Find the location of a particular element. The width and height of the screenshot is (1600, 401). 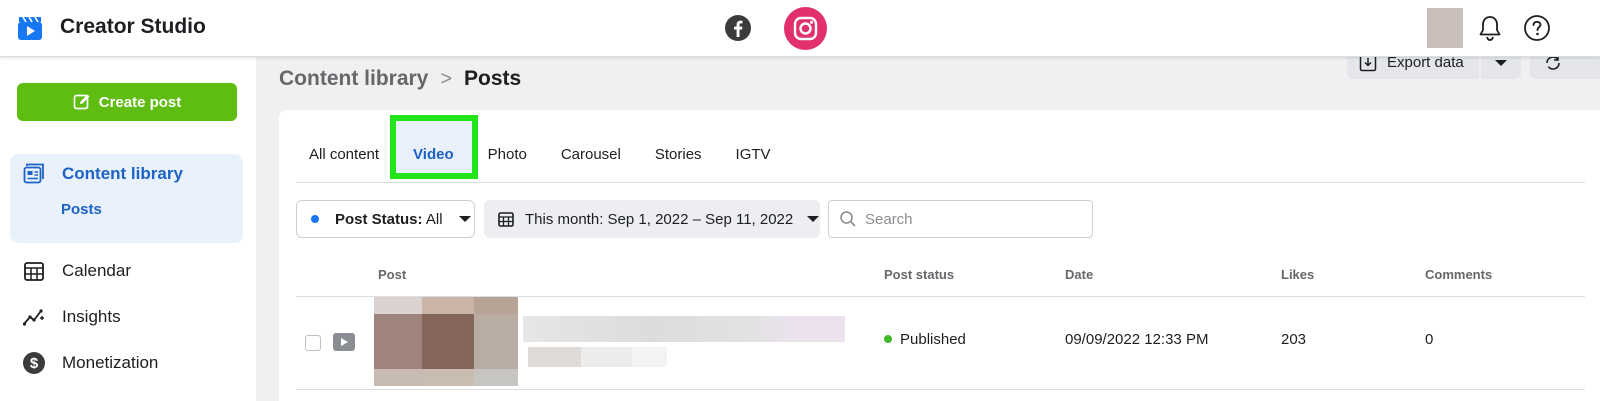

likes-cell: 203 is located at coordinates (1294, 339).